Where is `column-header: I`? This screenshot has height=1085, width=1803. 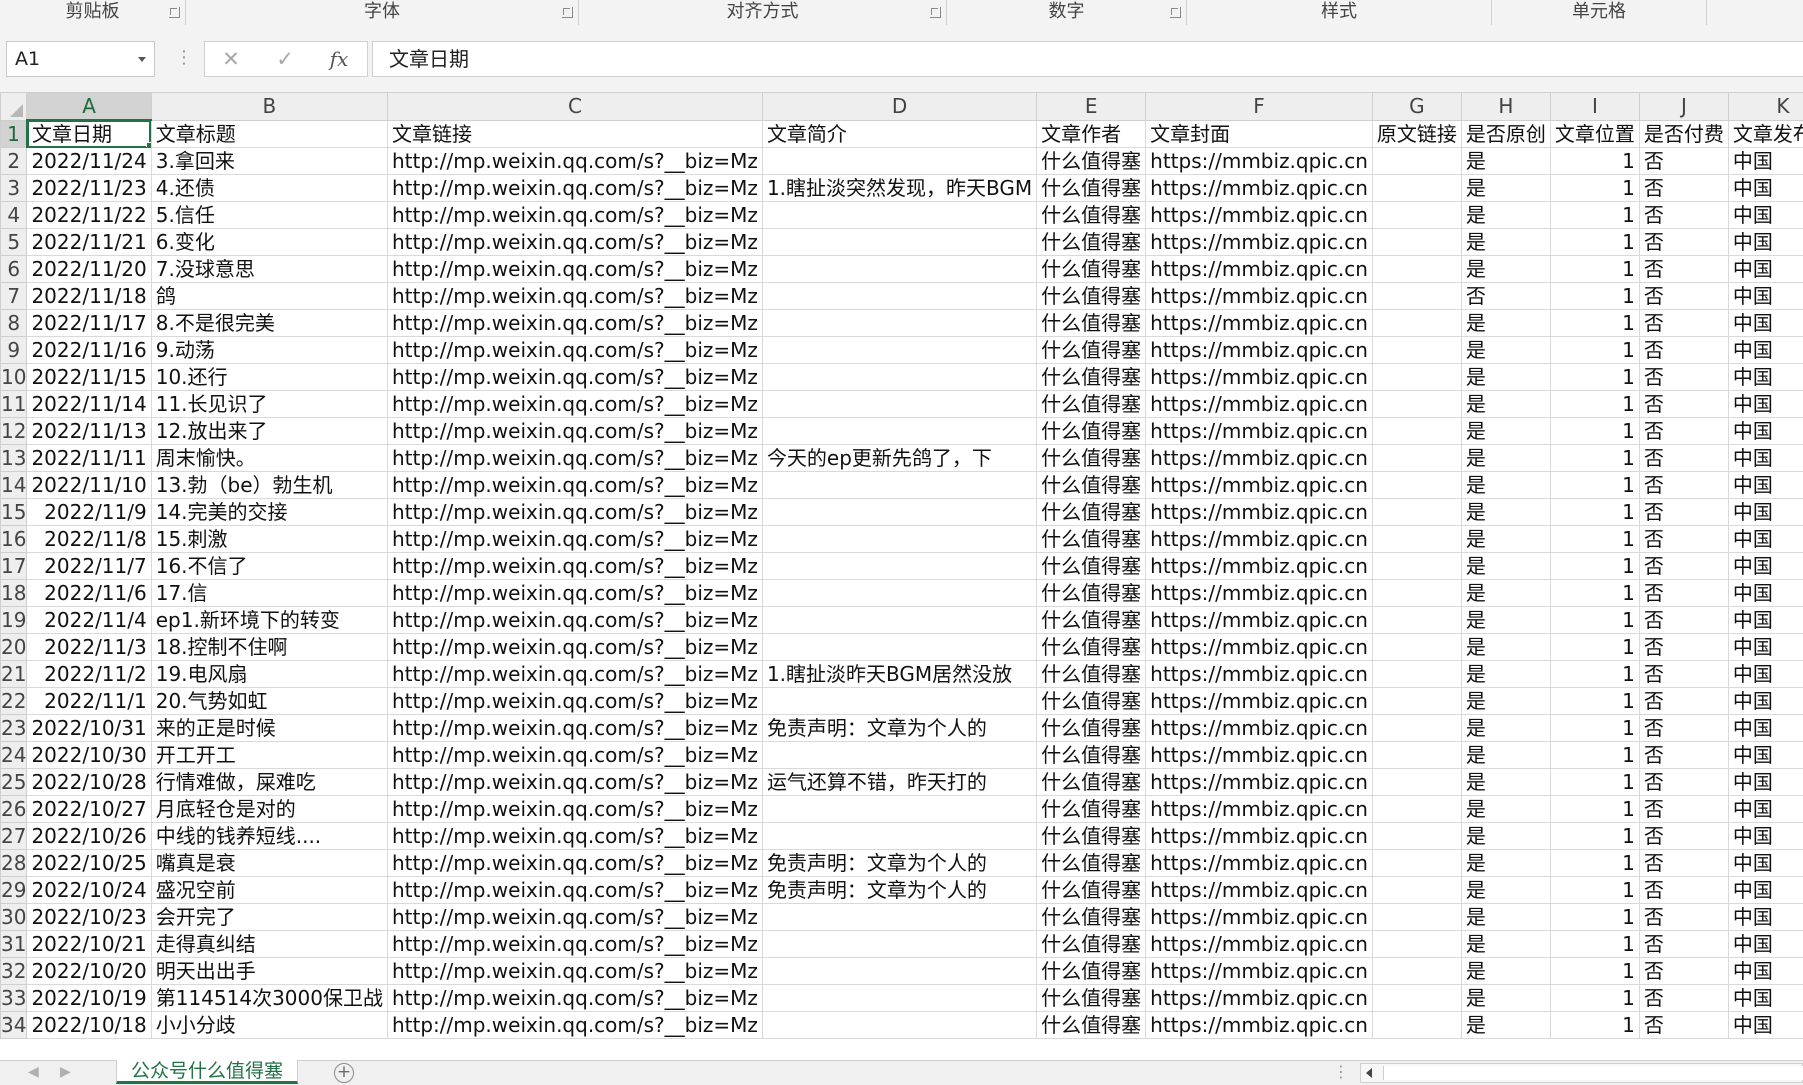 column-header: I is located at coordinates (1594, 107).